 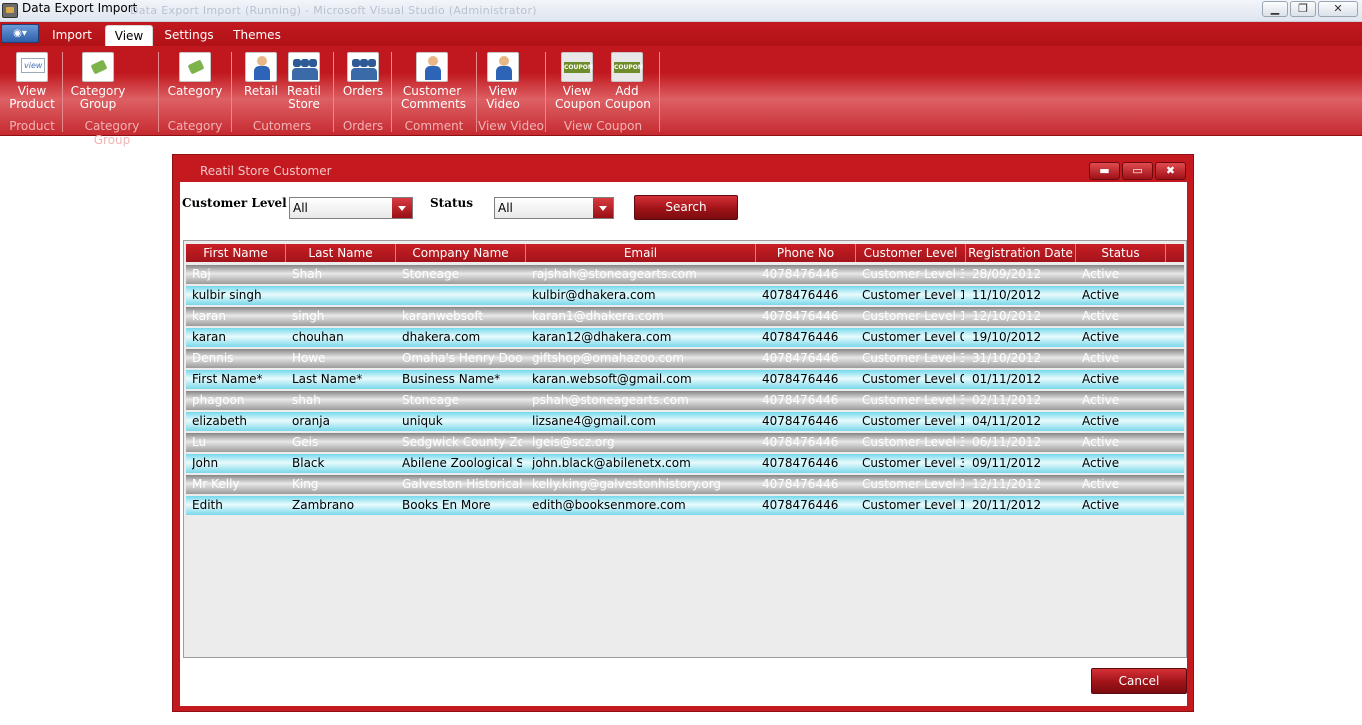 What do you see at coordinates (199, 442) in the screenshot?
I see `cell-first-name: Lu` at bounding box center [199, 442].